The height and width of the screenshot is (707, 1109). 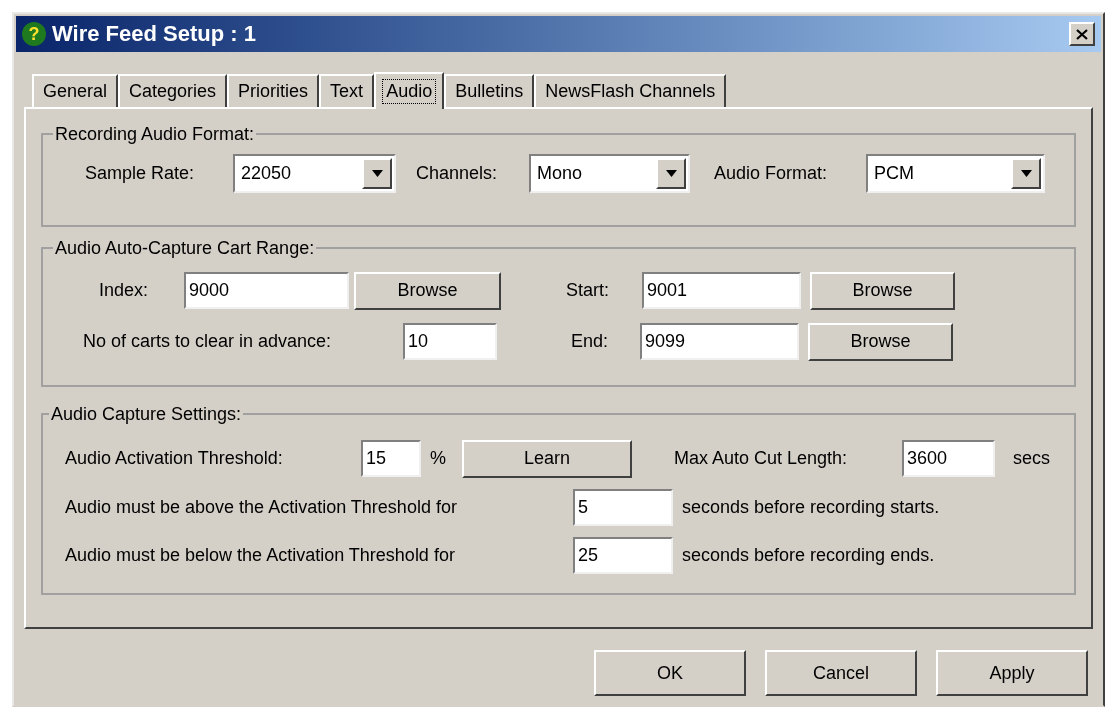 I want to click on field-label: Audio Activation Threshold:, so click(x=174, y=458).